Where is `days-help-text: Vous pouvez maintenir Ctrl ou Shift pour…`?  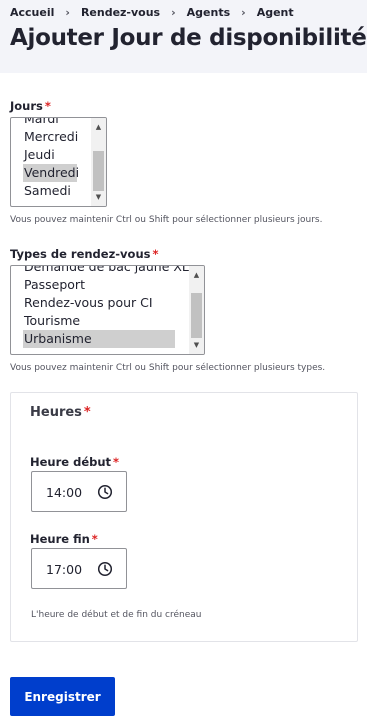
days-help-text: Vous pouvez maintenir Ctrl ou Shift pour… is located at coordinates (166, 220).